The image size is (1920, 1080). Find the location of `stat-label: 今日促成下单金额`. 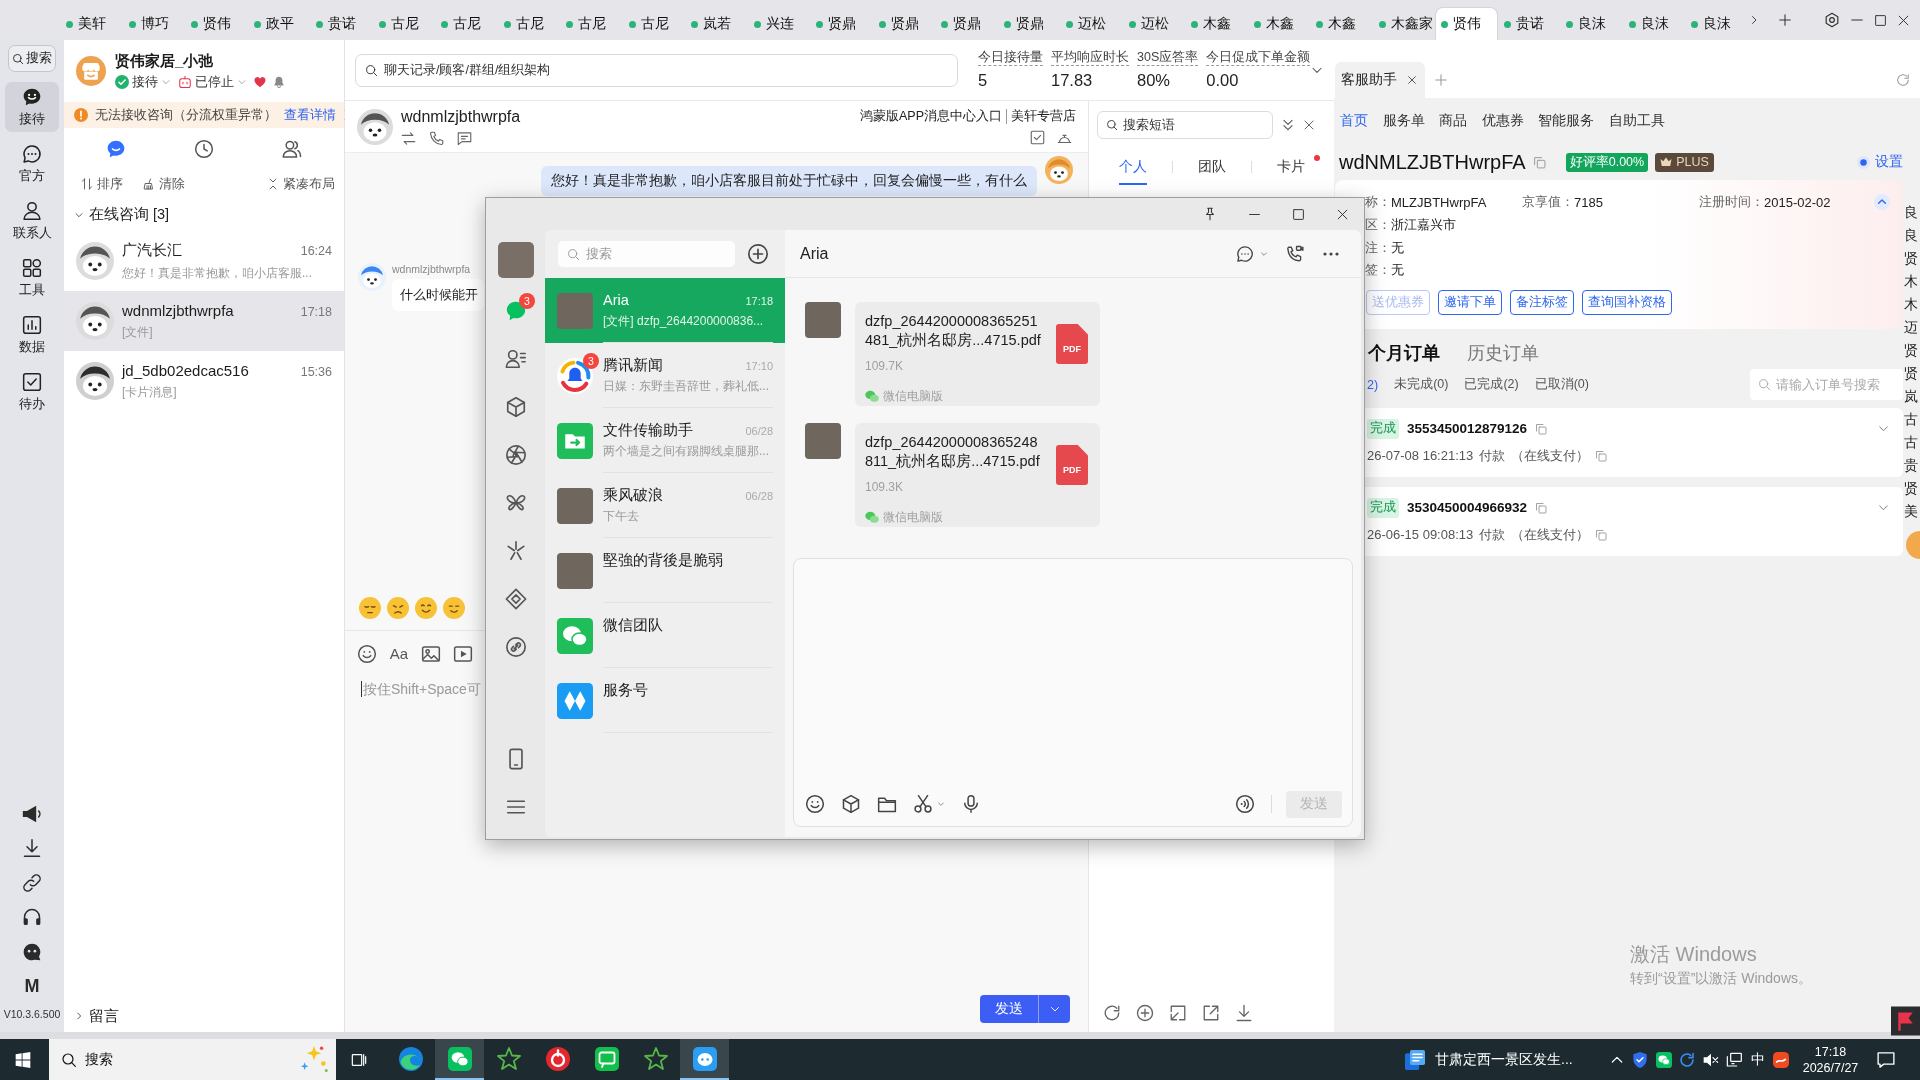

stat-label: 今日促成下单金额 is located at coordinates (1258, 58).